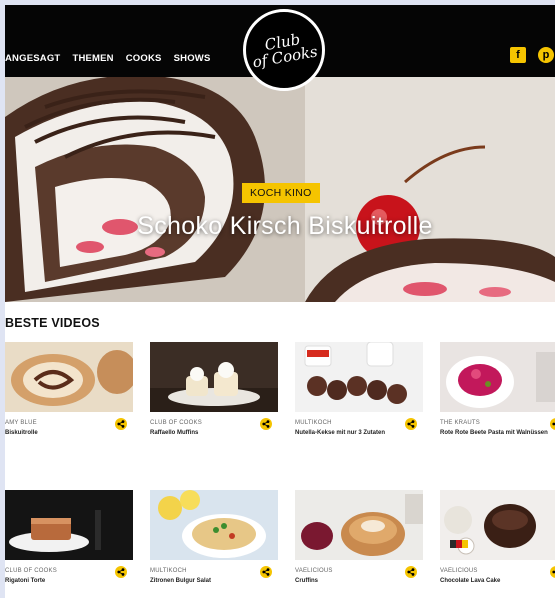 The width and height of the screenshot is (555, 598). What do you see at coordinates (284, 50) in the screenshot?
I see `site-logo: Club of Cooks` at bounding box center [284, 50].